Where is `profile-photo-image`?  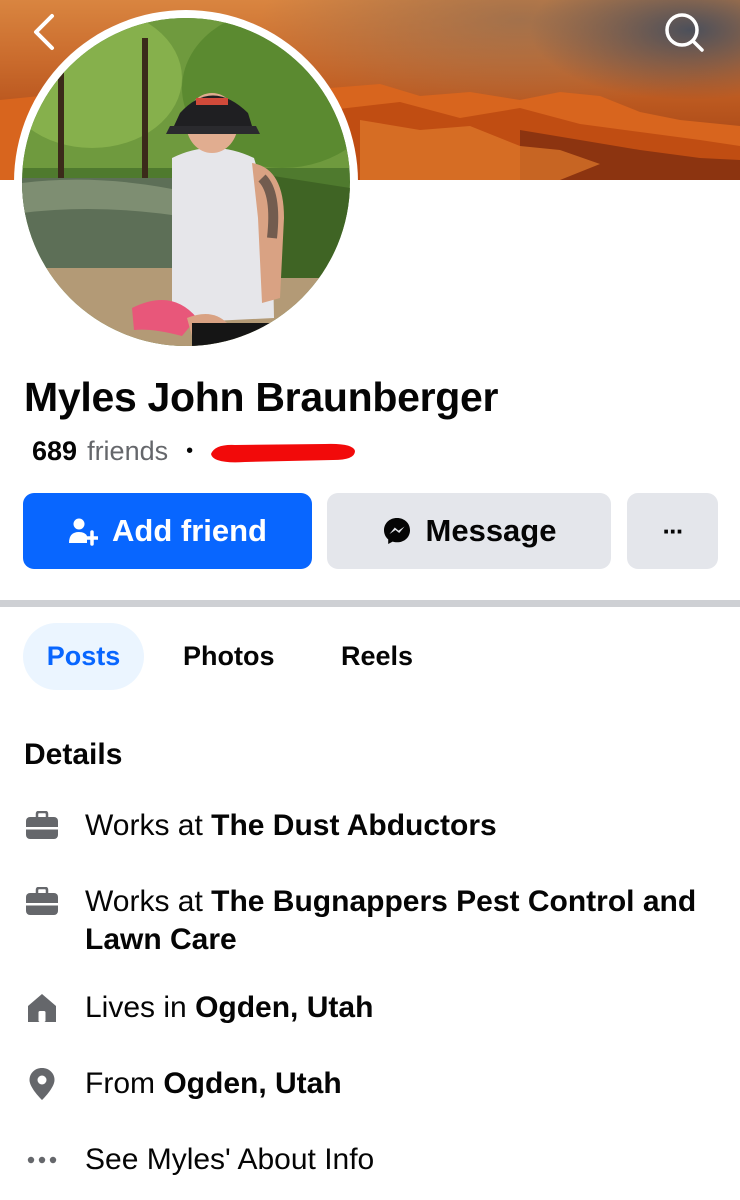
profile-photo-image is located at coordinates (186, 182).